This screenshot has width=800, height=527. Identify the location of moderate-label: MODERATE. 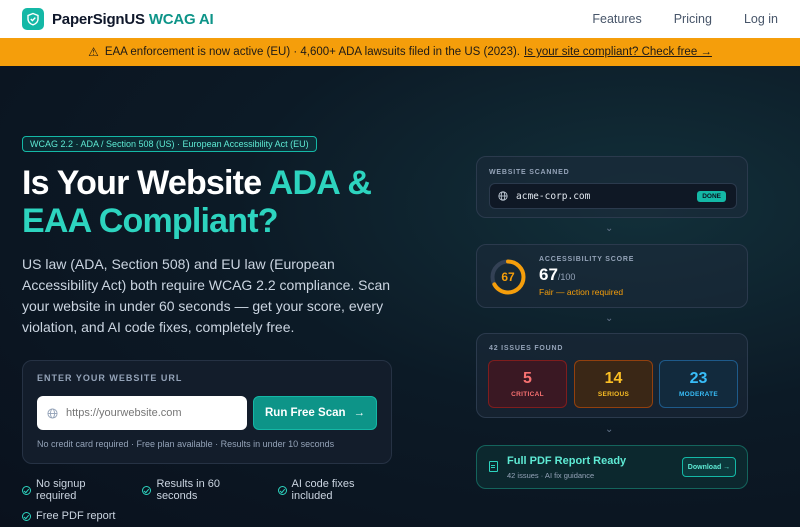
(698, 394).